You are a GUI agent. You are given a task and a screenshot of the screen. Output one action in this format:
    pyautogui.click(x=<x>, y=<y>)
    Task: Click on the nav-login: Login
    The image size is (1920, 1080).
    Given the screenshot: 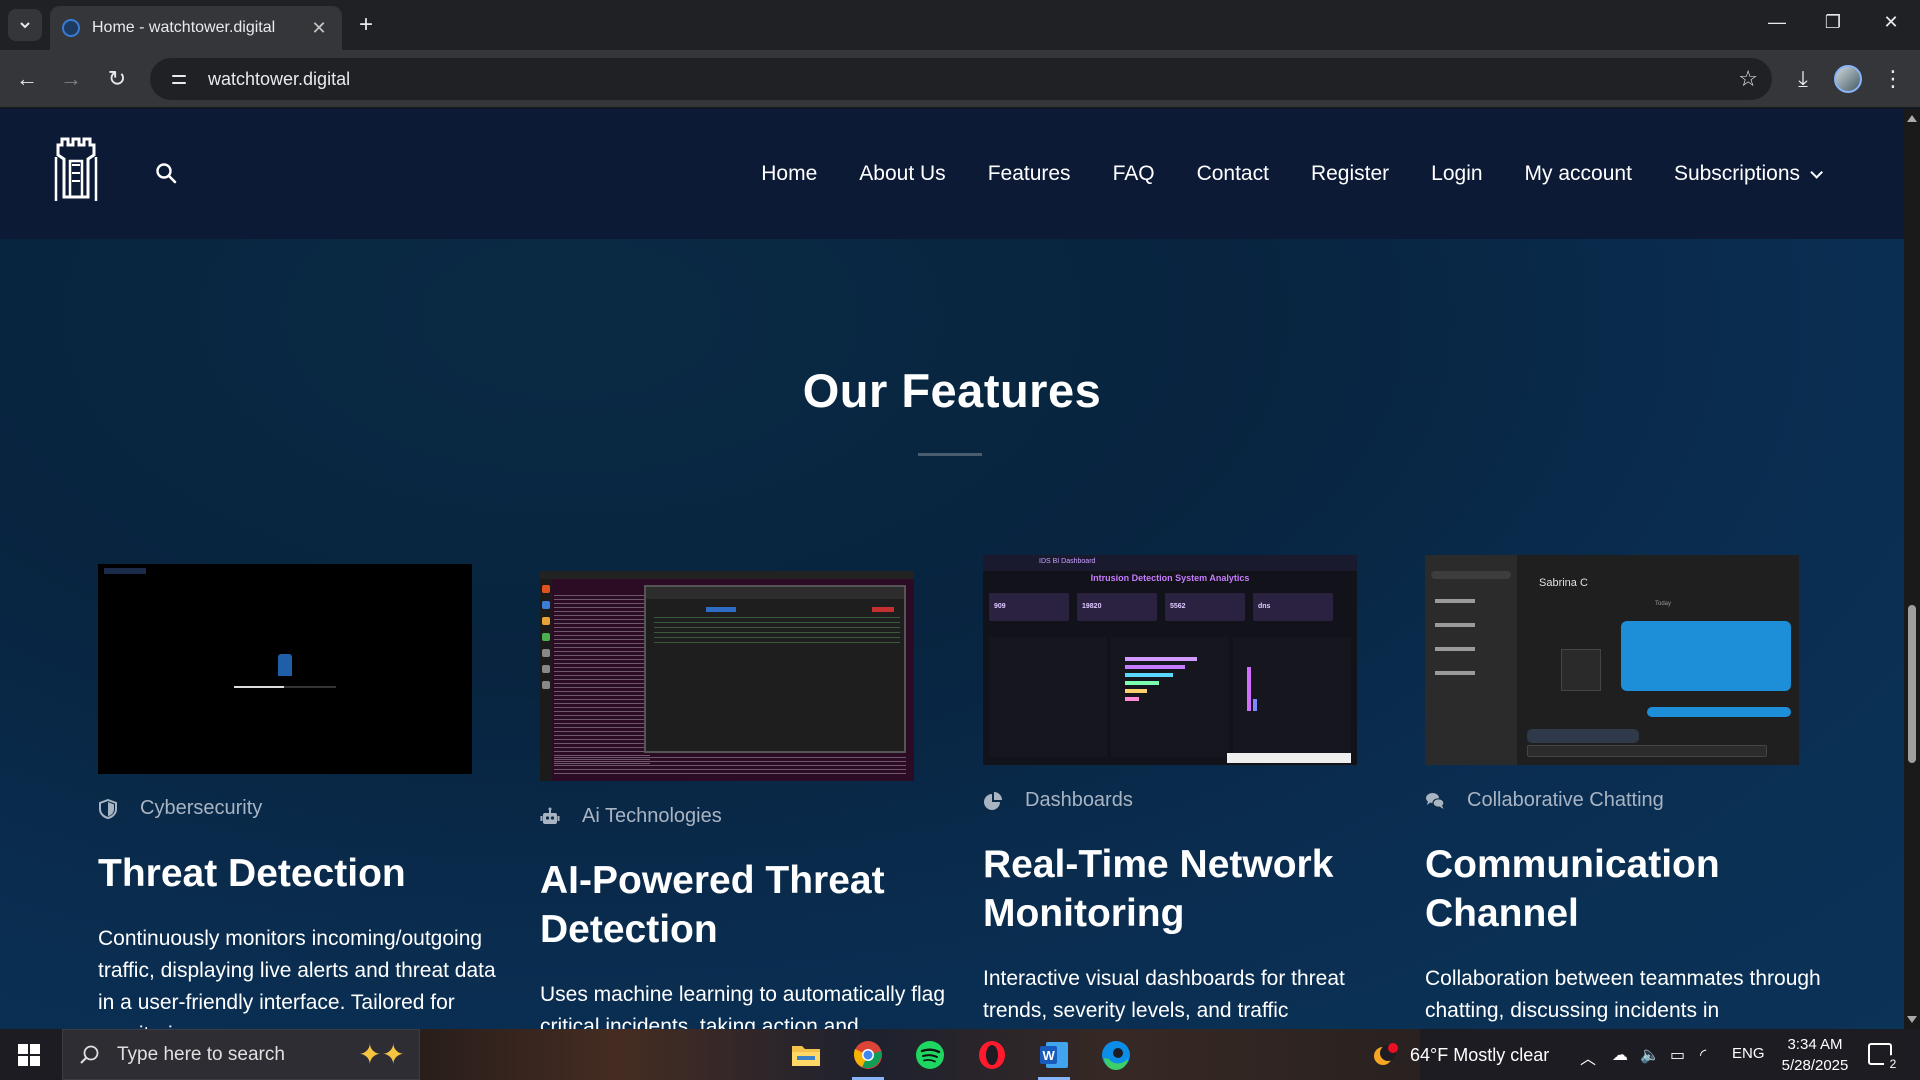 What is the action you would take?
    pyautogui.click(x=1456, y=174)
    